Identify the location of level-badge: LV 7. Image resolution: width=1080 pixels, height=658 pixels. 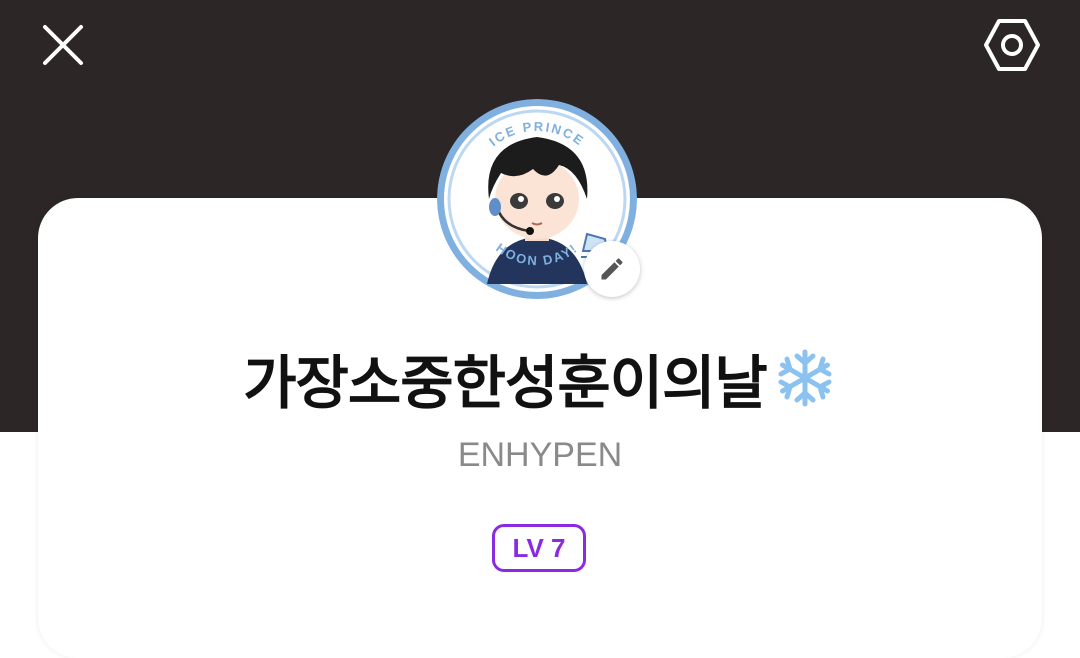
(539, 548).